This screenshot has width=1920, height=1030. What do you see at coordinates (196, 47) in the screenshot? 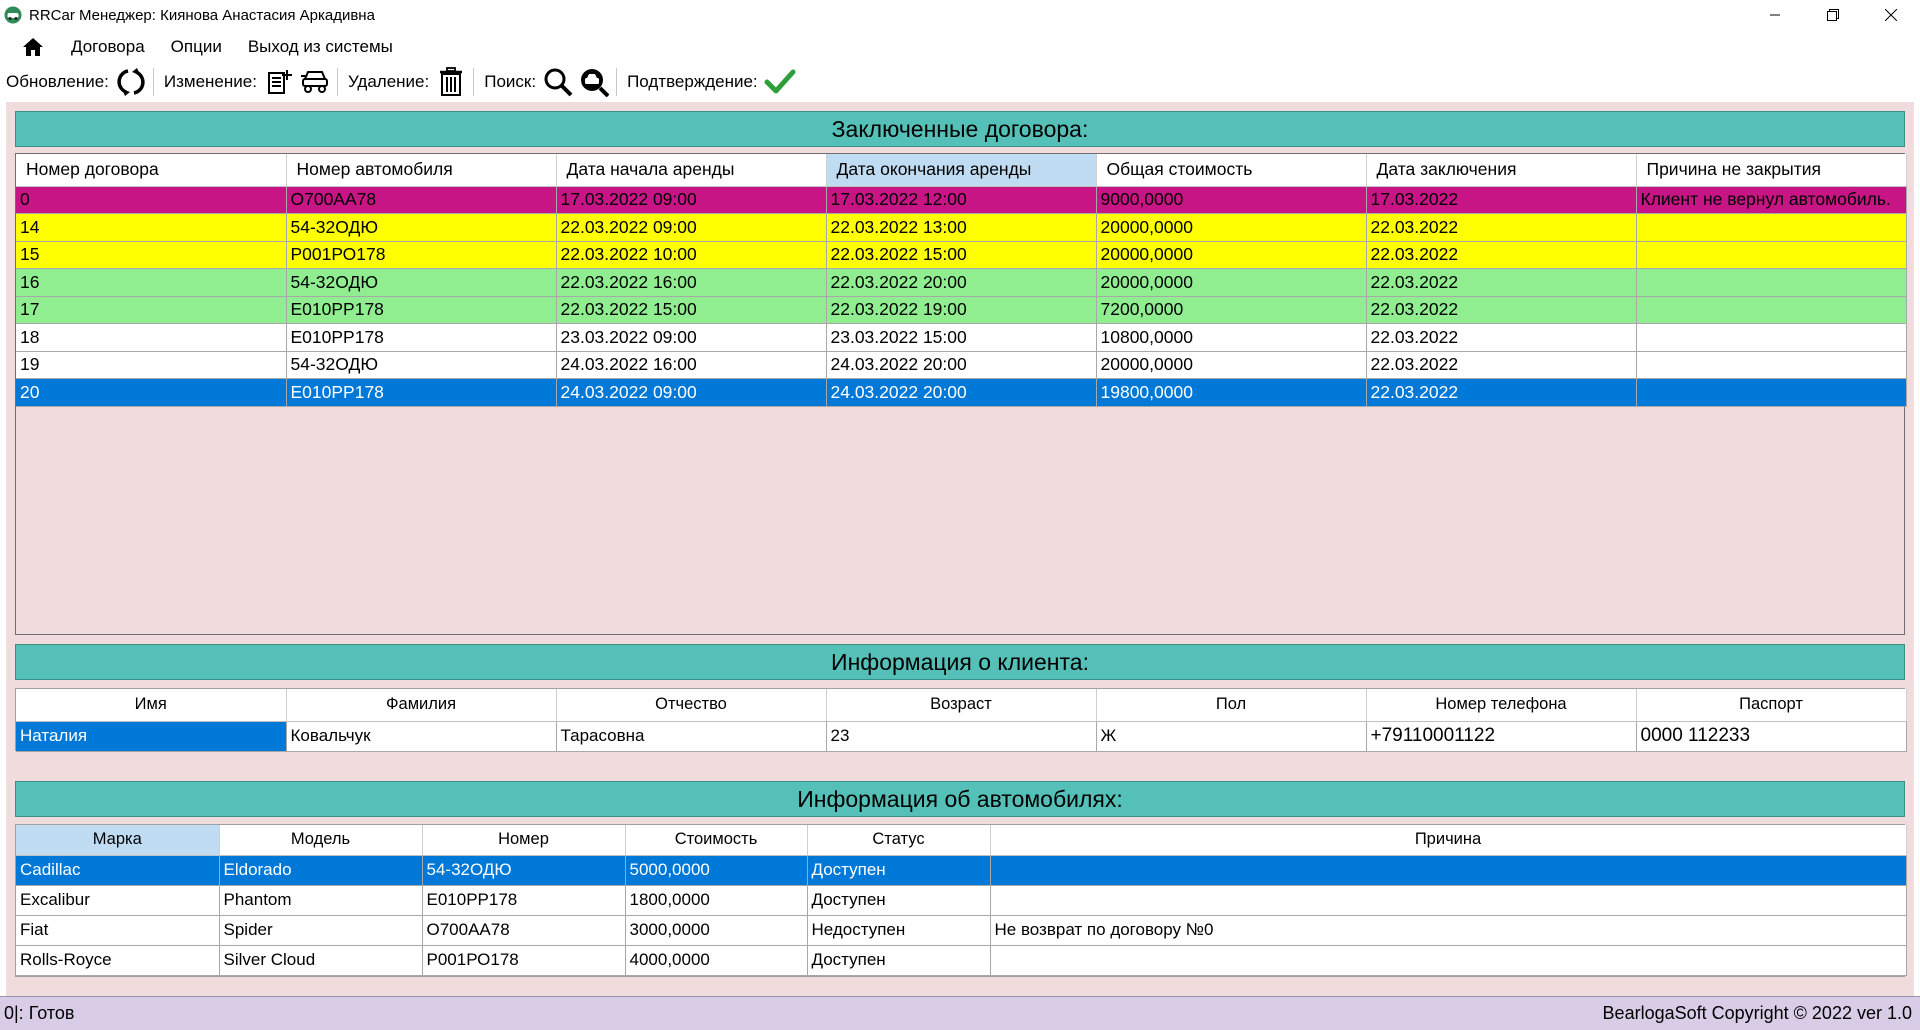
I see `menu-options: Опции` at bounding box center [196, 47].